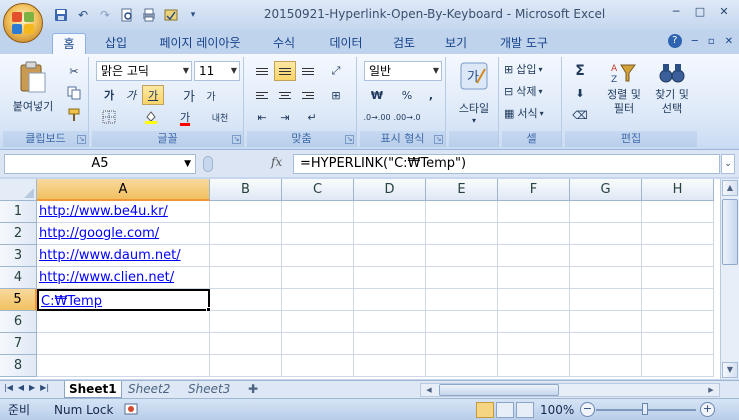 This screenshot has height=420, width=739. Describe the element at coordinates (123, 212) in the screenshot. I see `hyperlink-cell: http://www.be4u.kr/` at that location.